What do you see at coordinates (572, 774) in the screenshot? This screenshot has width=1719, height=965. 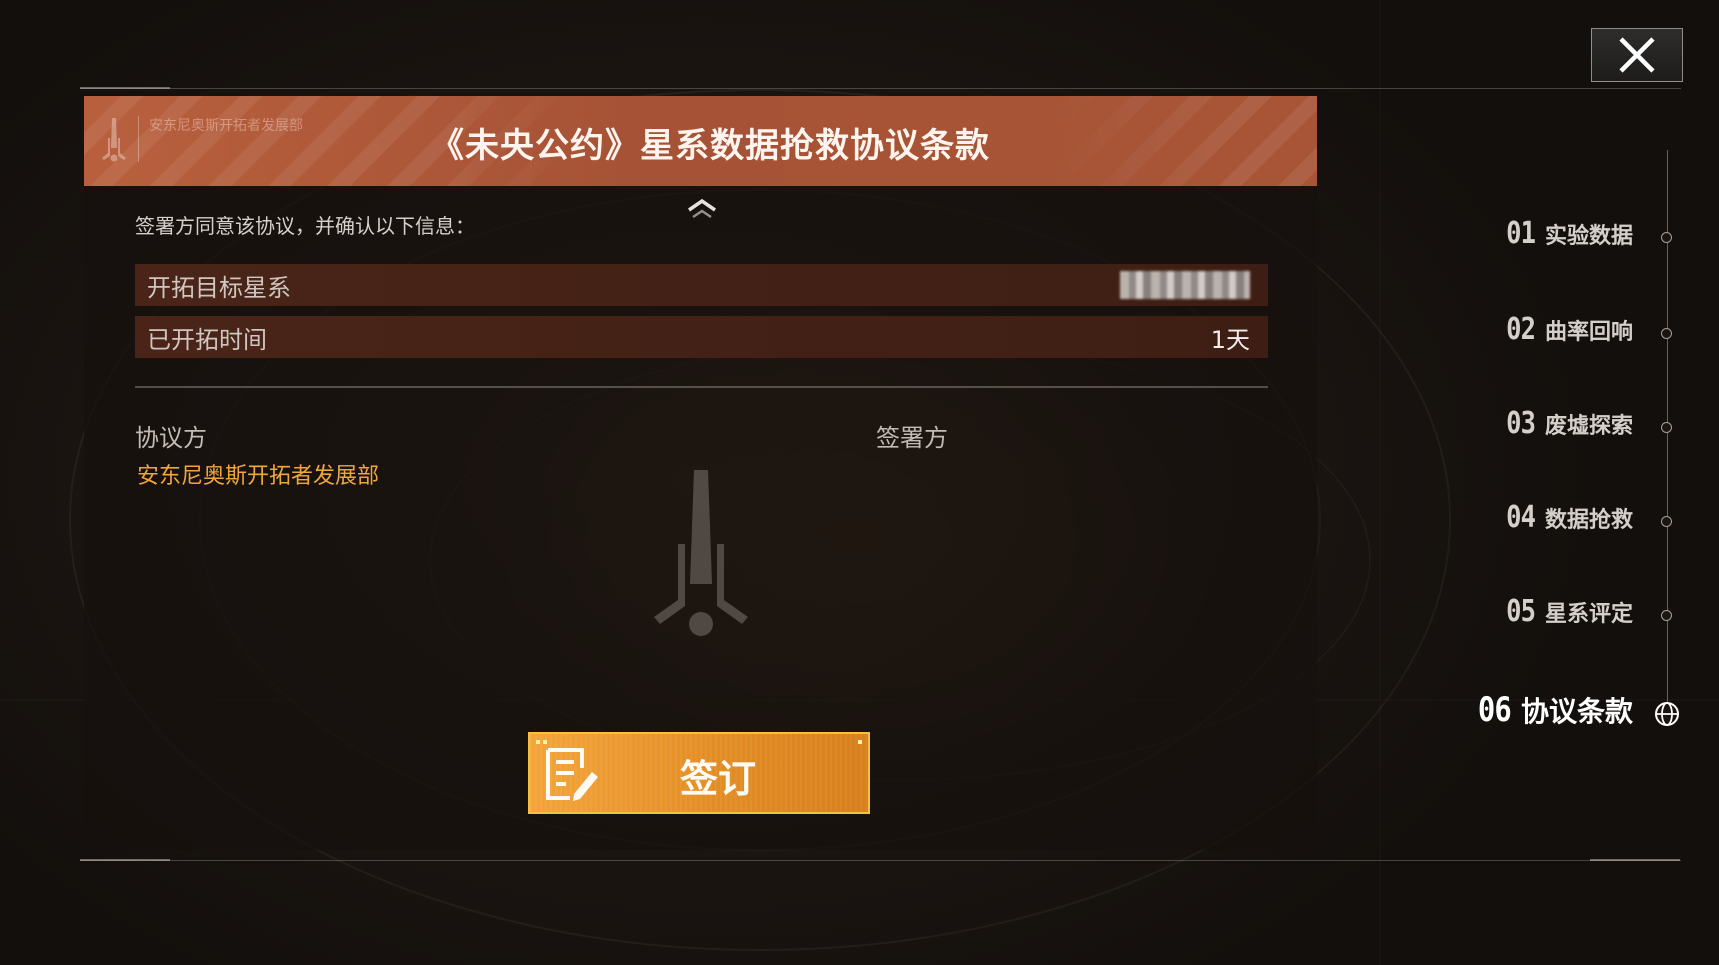 I see `sign-document-pen-icon` at bounding box center [572, 774].